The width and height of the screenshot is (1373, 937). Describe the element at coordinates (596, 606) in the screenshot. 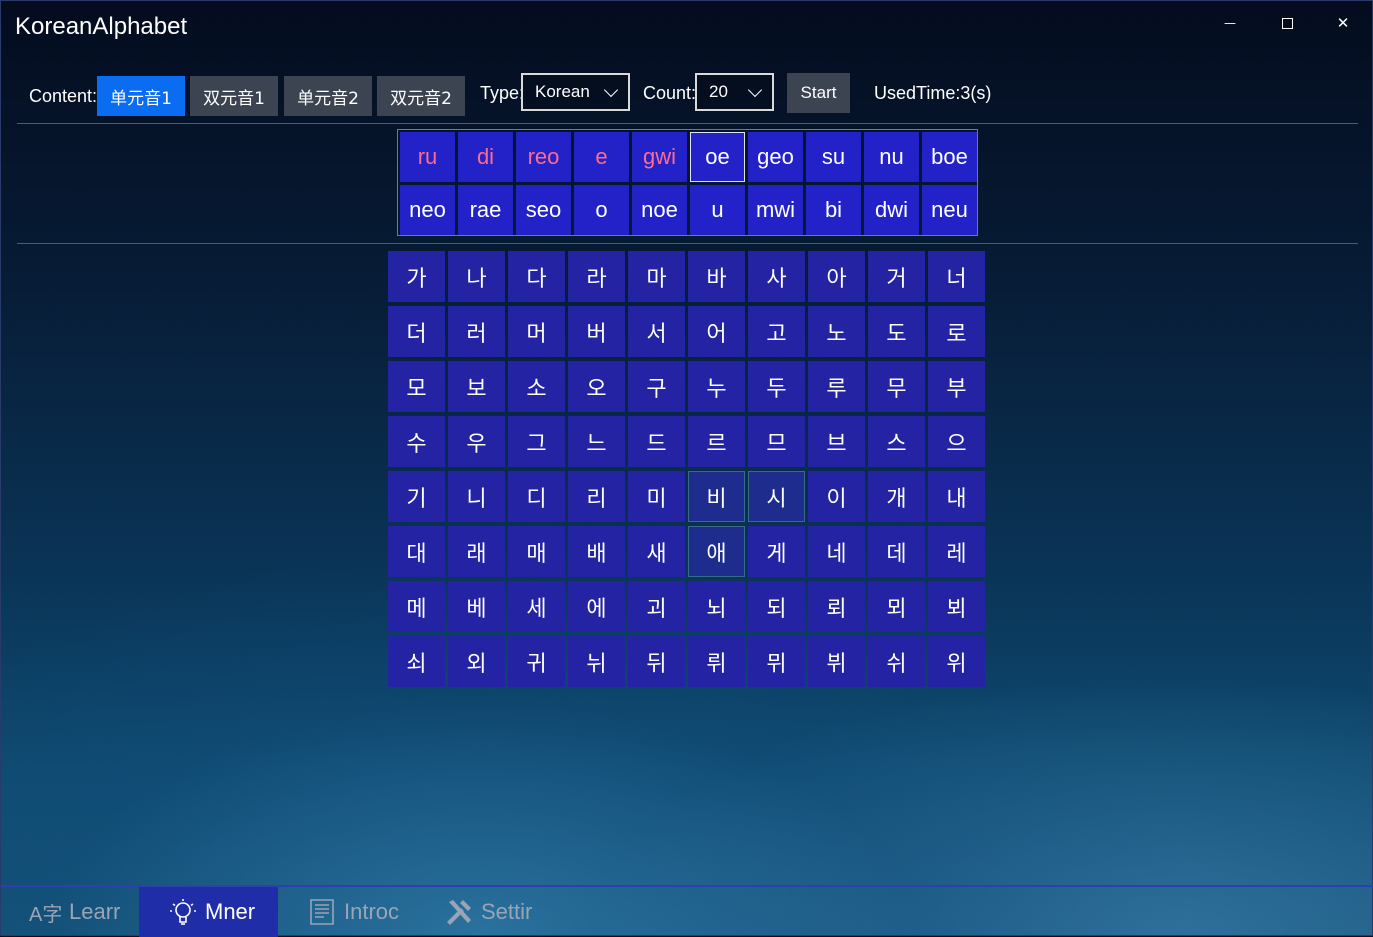

I see `hangul-cell: 에` at that location.